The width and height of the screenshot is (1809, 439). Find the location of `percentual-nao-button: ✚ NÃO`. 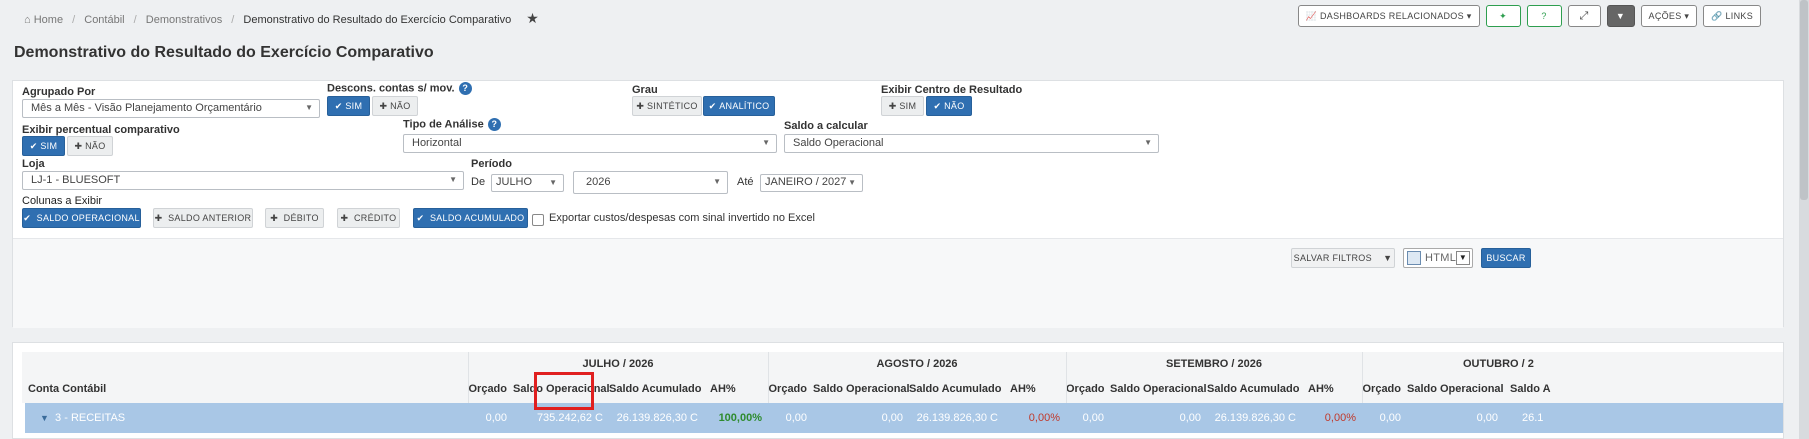

percentual-nao-button: ✚ NÃO is located at coordinates (90, 146).